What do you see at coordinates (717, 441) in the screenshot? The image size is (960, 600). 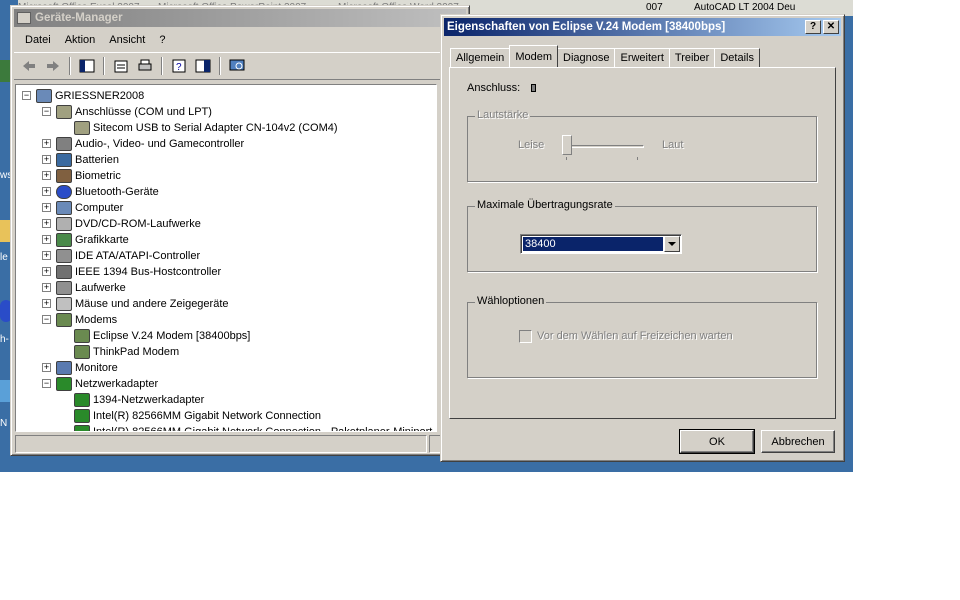 I see `ok-button: OK` at bounding box center [717, 441].